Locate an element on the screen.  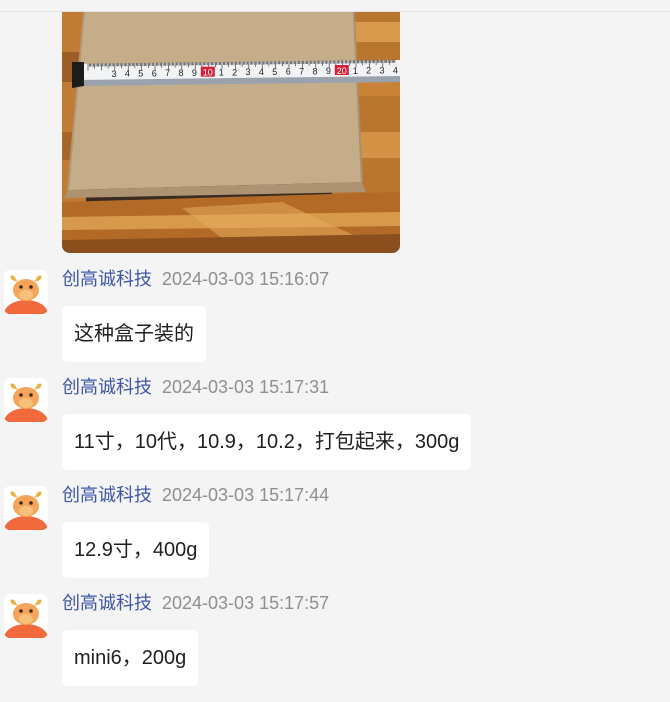
message-header: 创高诚科技 2024-03-03 15:17:44 is located at coordinates (195, 495).